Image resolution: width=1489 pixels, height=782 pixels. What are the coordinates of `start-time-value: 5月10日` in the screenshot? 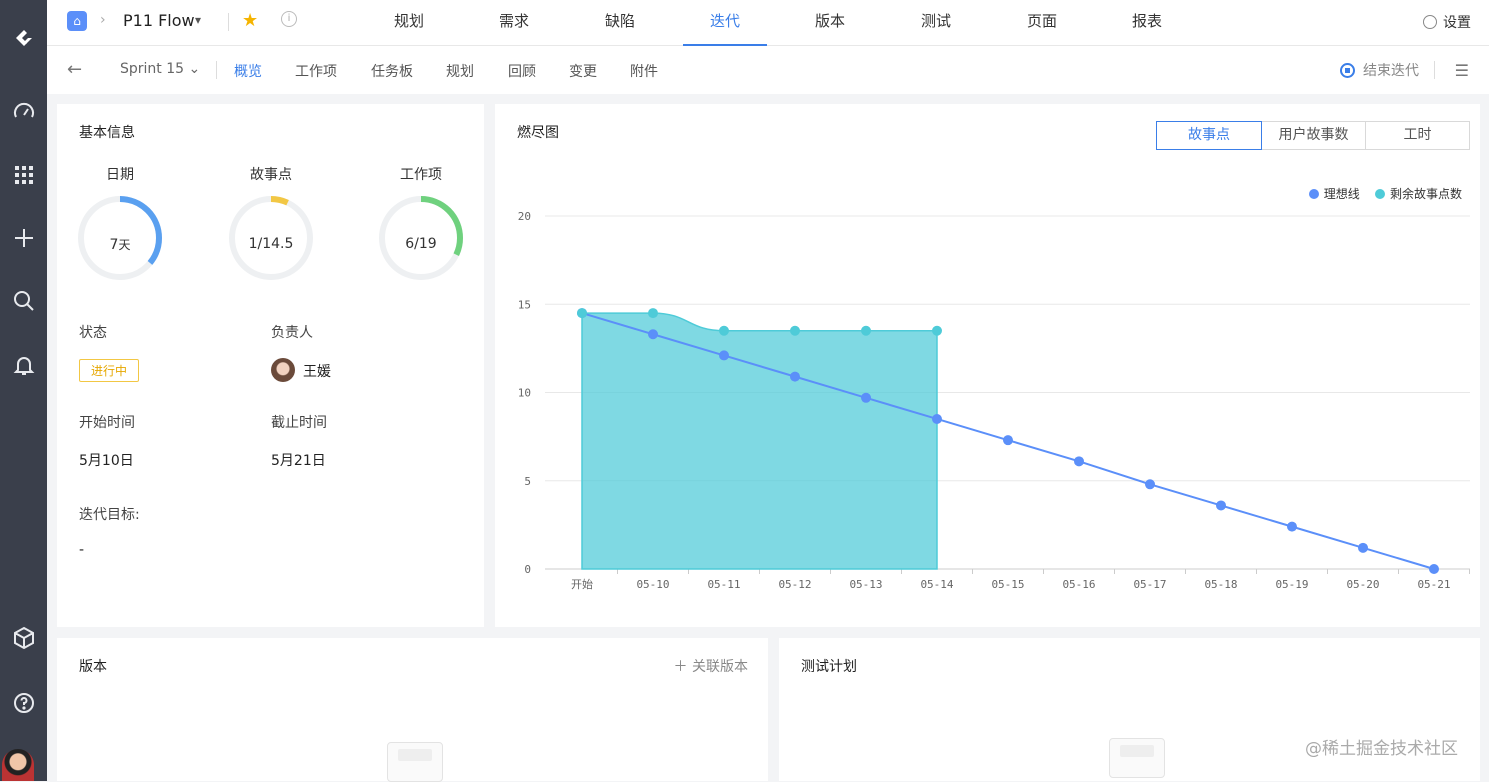 It's located at (106, 461).